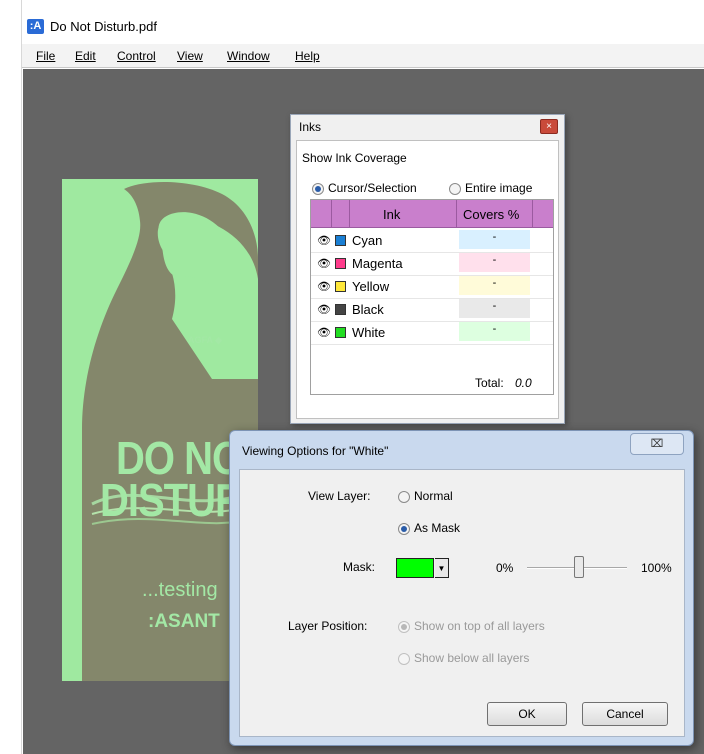  Describe the element at coordinates (656, 568) in the screenshot. I see `opacity-max-label: 100%` at that location.